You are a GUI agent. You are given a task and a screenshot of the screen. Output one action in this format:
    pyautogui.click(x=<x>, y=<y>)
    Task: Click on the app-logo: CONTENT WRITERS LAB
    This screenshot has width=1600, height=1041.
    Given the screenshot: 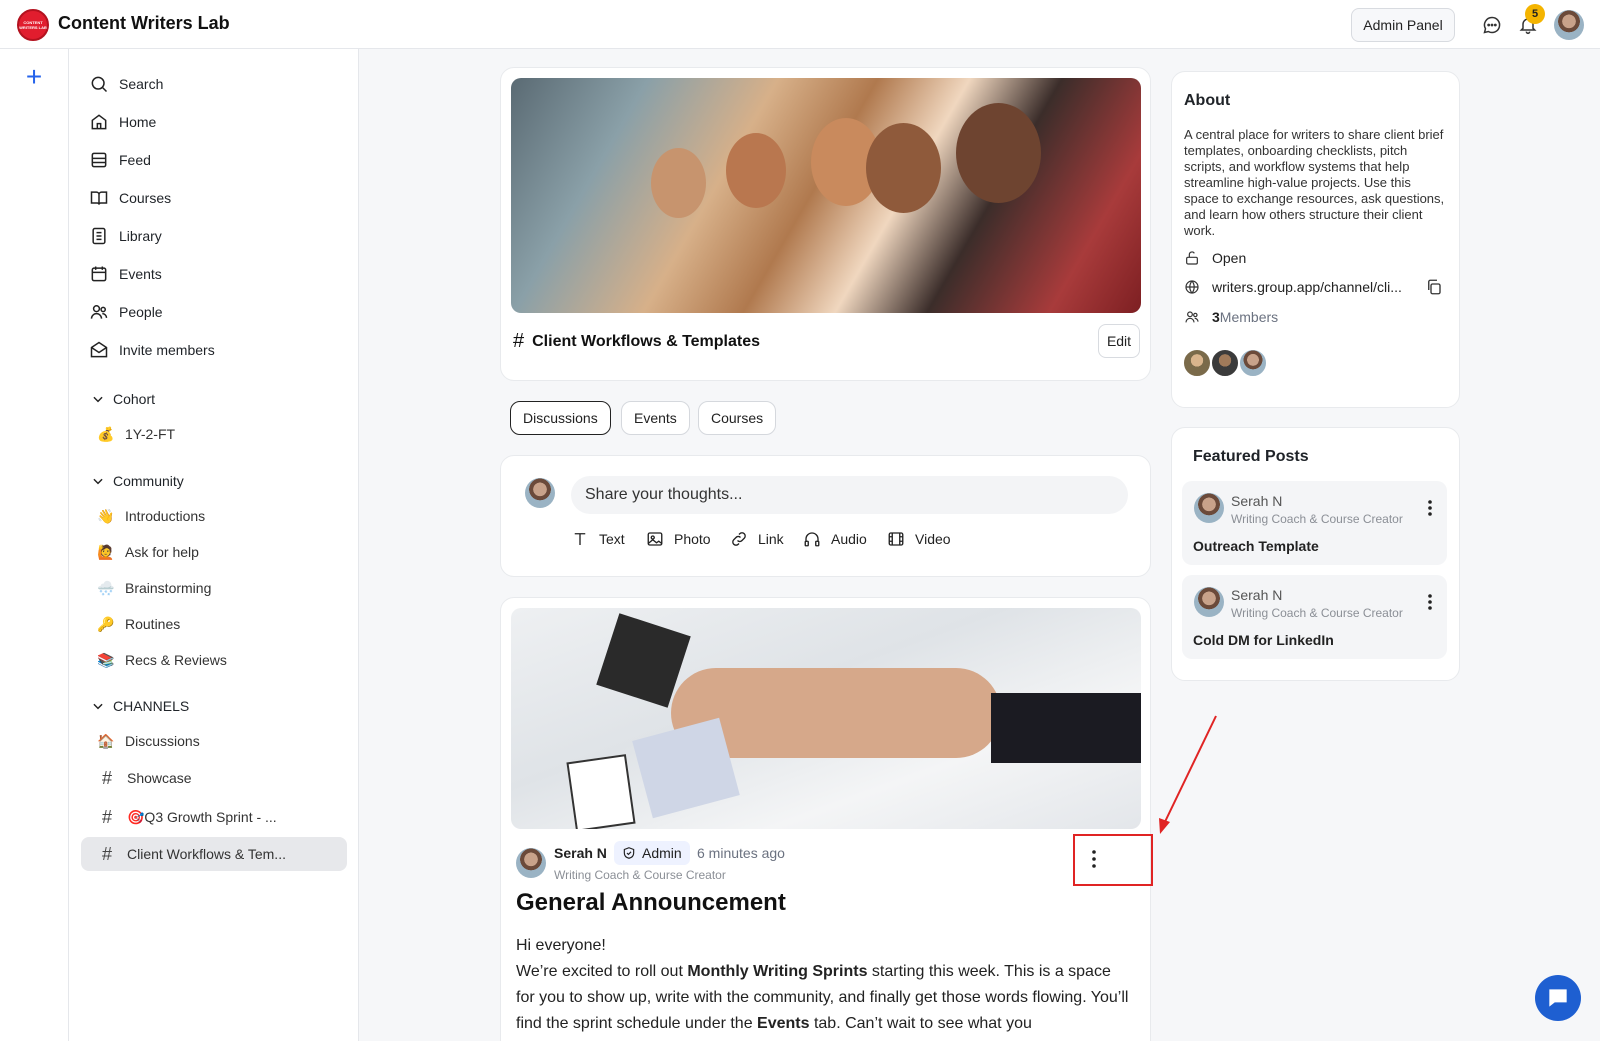 What is the action you would take?
    pyautogui.click(x=33, y=25)
    